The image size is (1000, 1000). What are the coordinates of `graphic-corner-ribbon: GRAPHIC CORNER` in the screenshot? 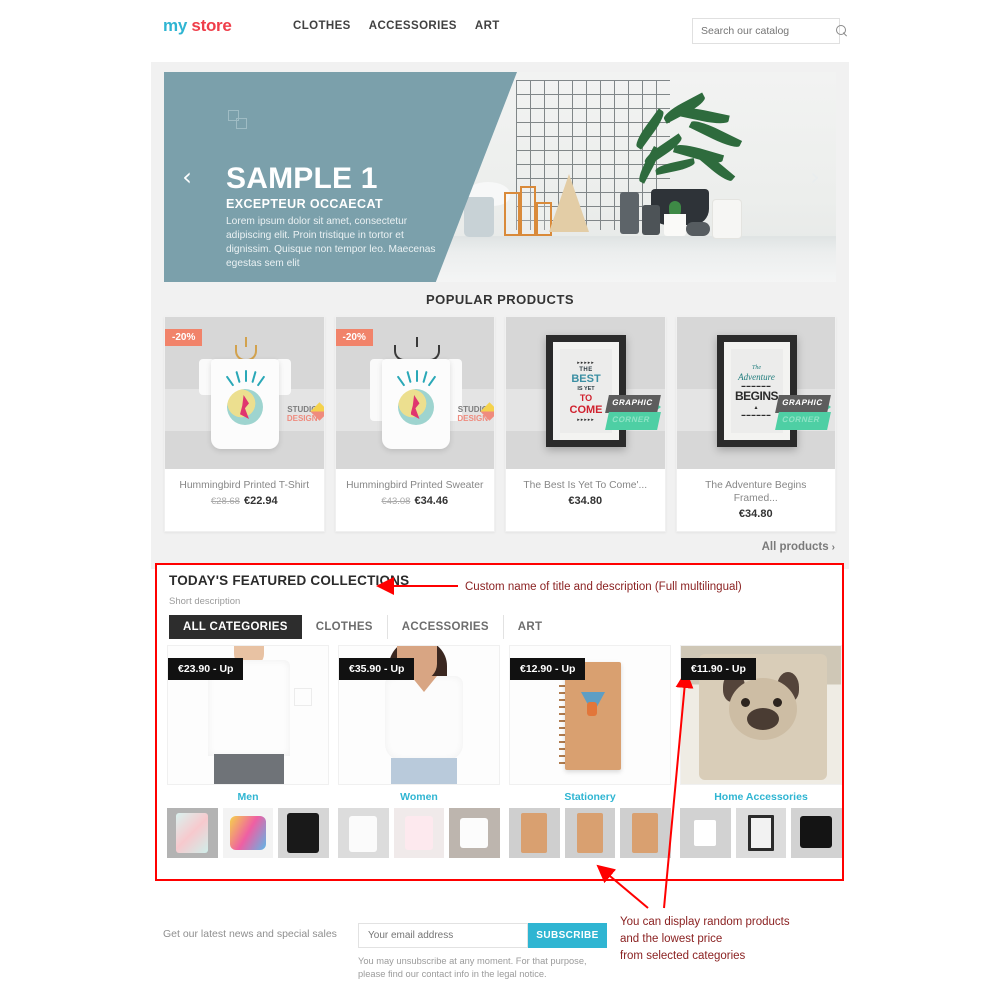 It's located at (633, 415).